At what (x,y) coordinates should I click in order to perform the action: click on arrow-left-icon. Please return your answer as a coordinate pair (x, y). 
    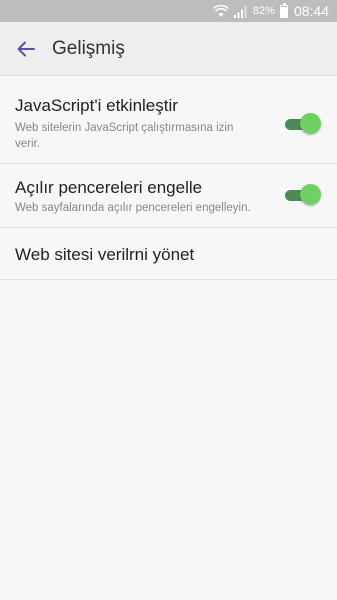
    Looking at the image, I should click on (26, 48).